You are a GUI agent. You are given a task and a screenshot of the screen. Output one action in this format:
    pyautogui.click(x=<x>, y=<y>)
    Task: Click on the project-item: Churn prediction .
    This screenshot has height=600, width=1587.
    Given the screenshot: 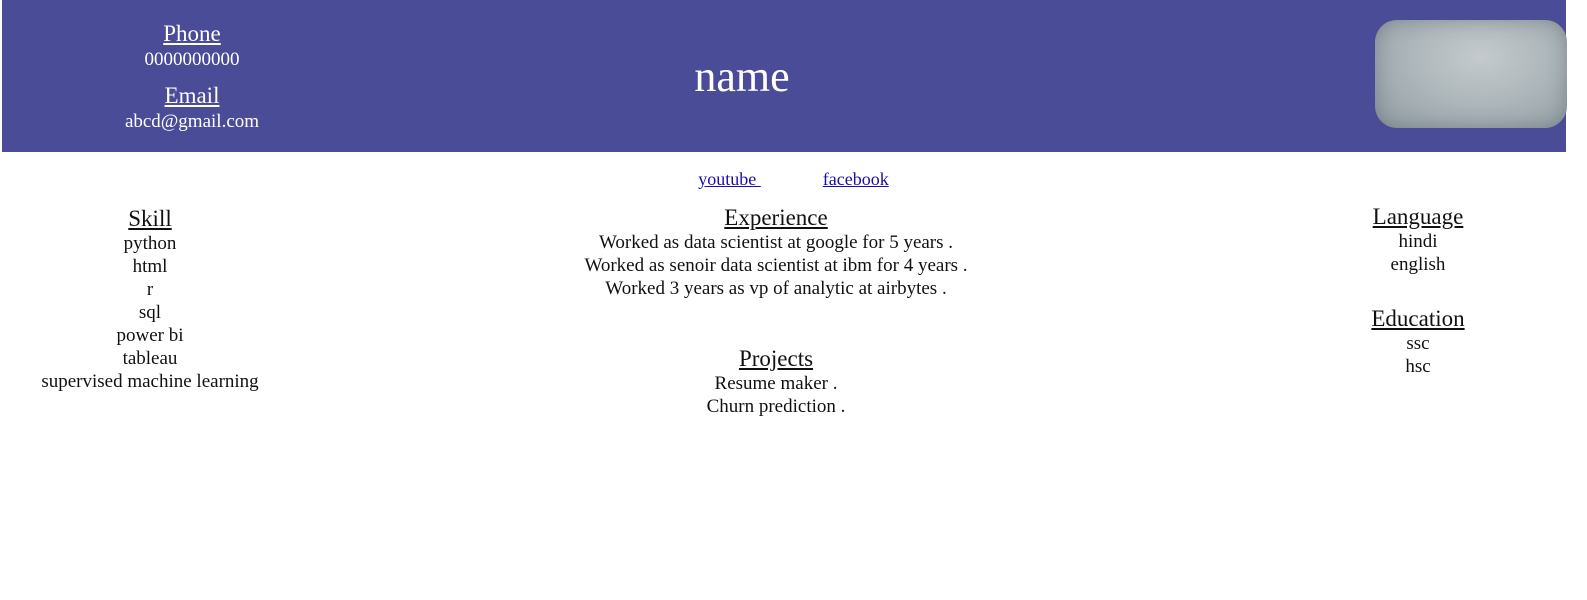 What is the action you would take?
    pyautogui.click(x=776, y=406)
    